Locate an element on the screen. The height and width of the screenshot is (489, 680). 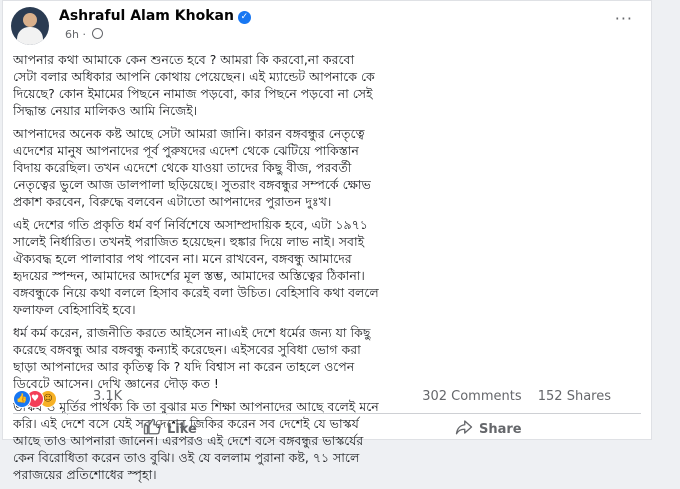
post-time: 6h is located at coordinates (72, 34).